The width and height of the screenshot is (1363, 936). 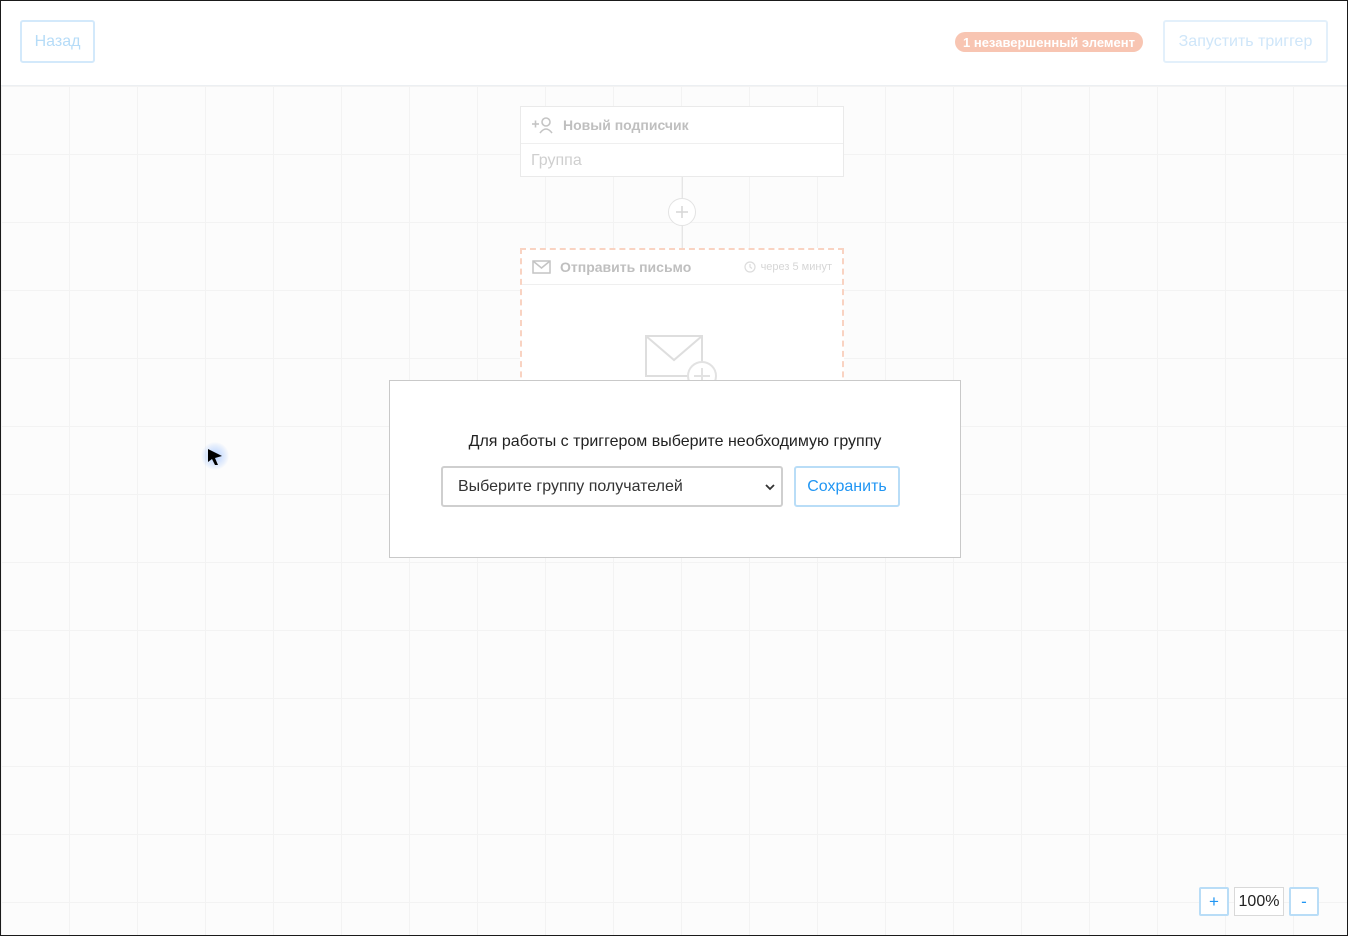 I want to click on chevron-down-icon, so click(x=770, y=487).